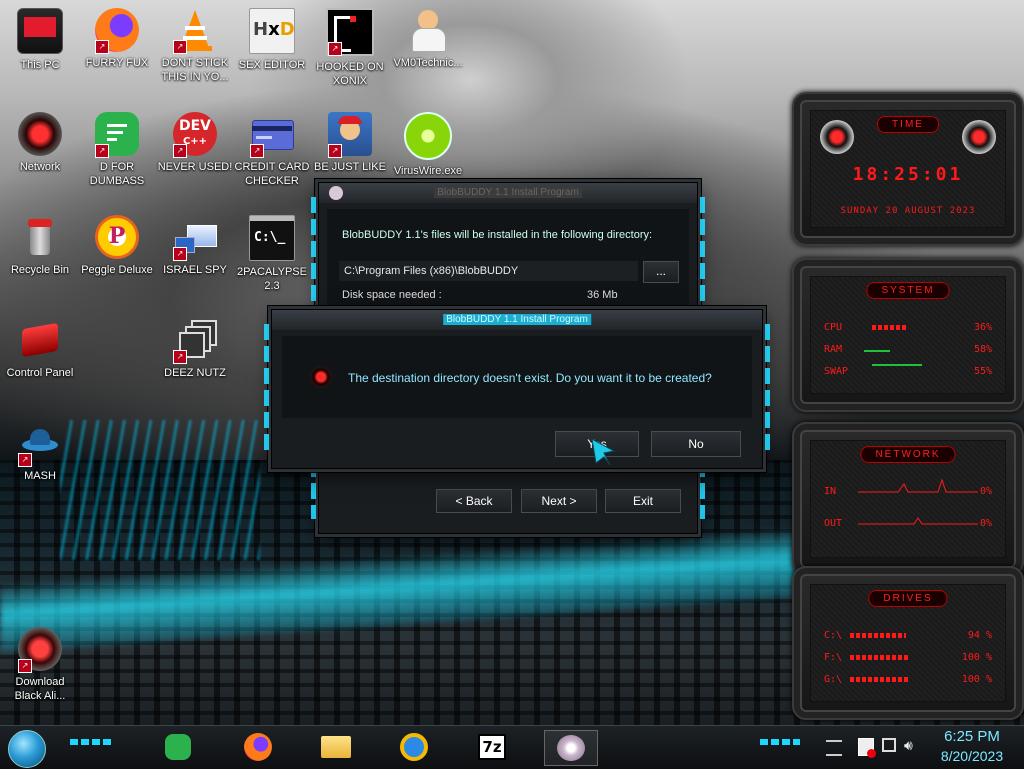  What do you see at coordinates (195, 349) in the screenshot?
I see `desktop-icon-deez-nutz: ↗ DEEZ NUTZ` at bounding box center [195, 349].